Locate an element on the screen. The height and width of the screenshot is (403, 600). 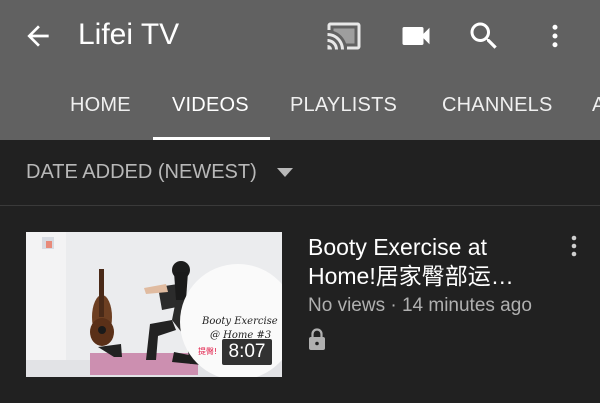
back-arrow-icon is located at coordinates (38, 36).